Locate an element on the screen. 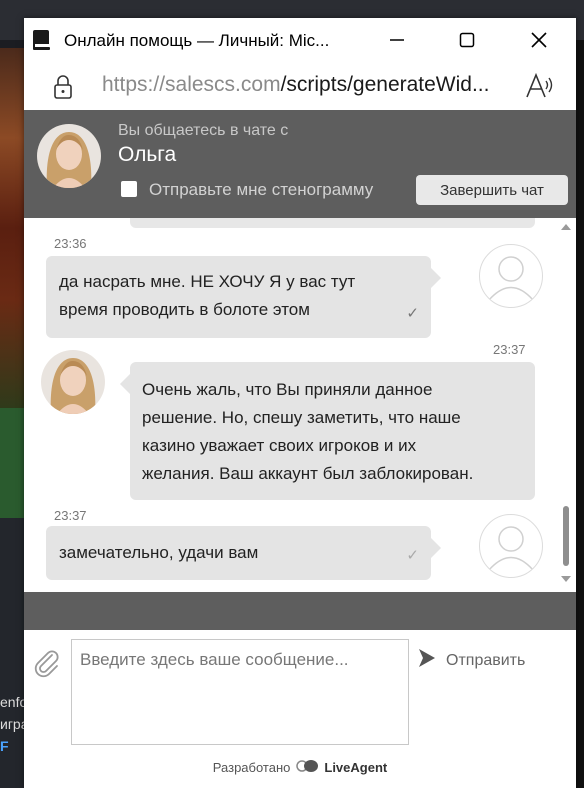 This screenshot has width=584, height=788. end-chat-button: Завершить чат is located at coordinates (492, 190).